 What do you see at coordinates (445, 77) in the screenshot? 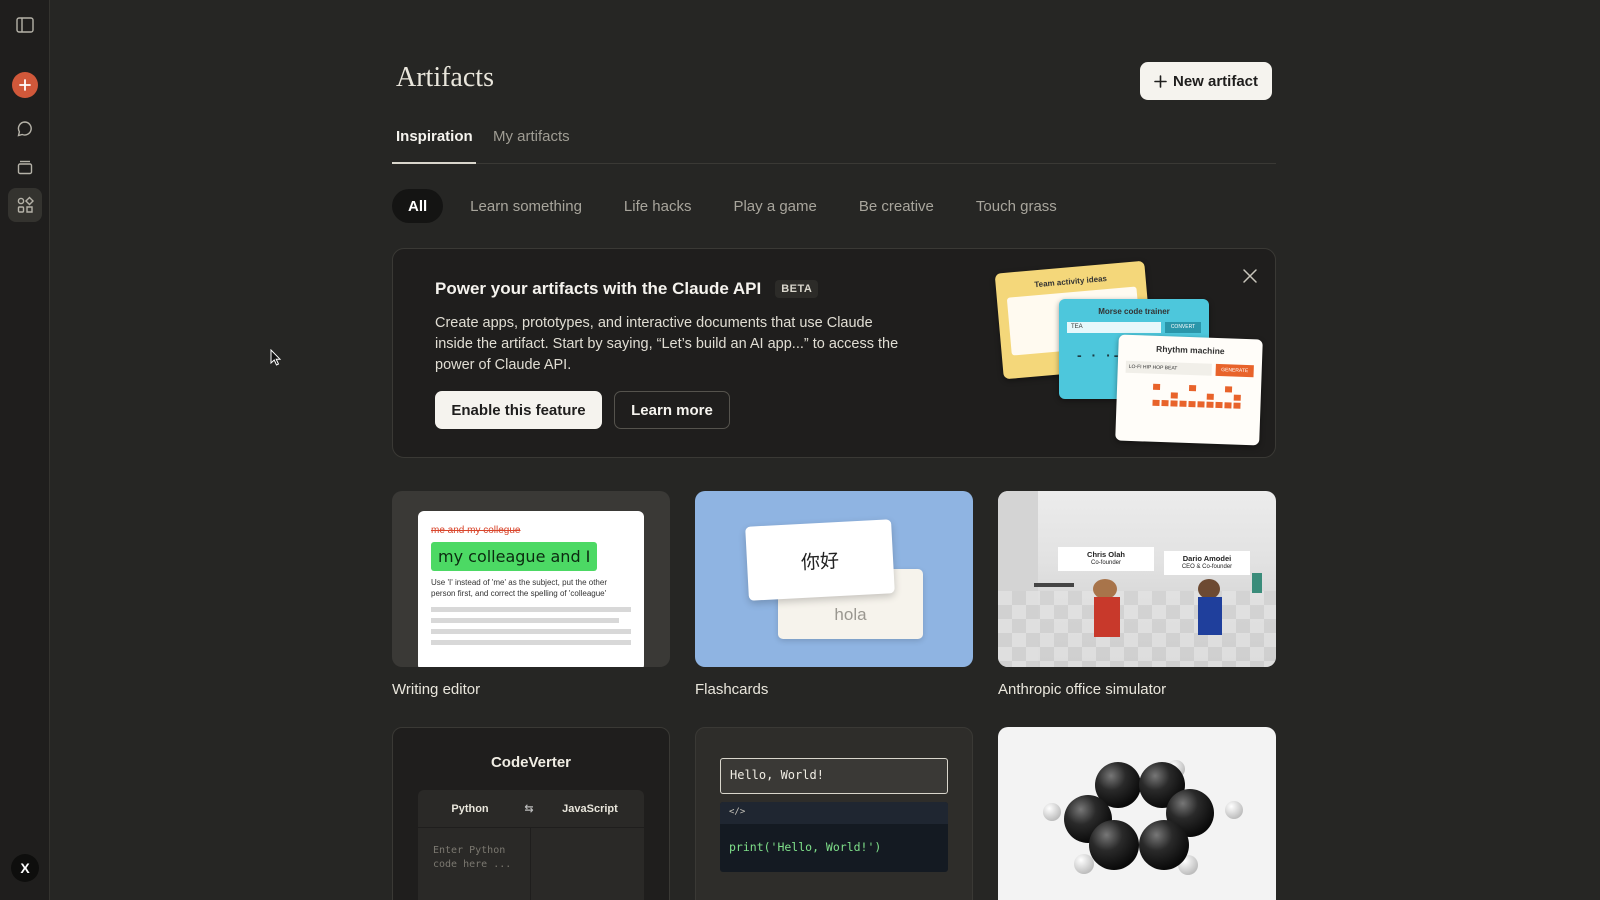
I see `page-title: Artifacts` at bounding box center [445, 77].